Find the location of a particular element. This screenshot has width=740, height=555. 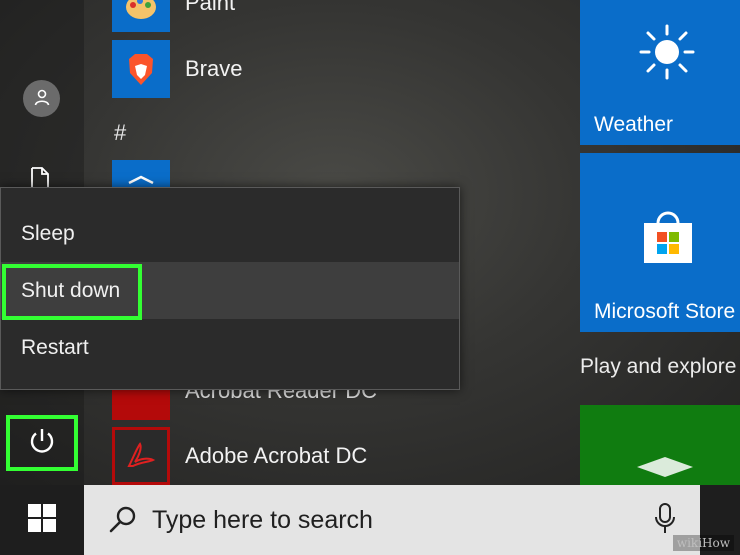

menu-item-sleep: Sleep is located at coordinates (230, 233).